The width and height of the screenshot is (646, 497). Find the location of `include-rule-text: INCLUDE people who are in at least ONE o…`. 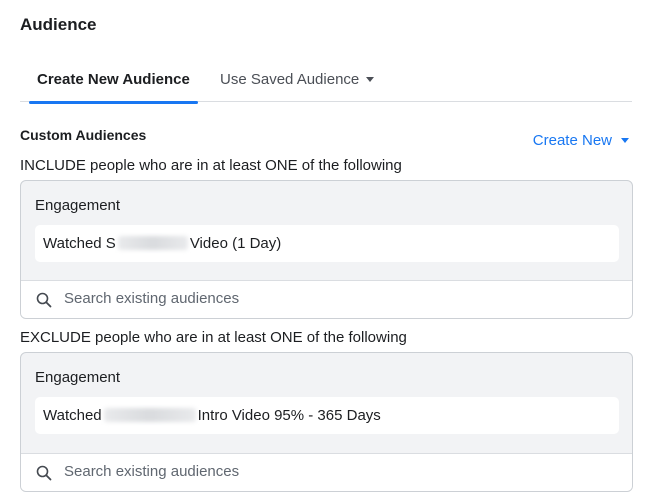

include-rule-text: INCLUDE people who are in at least ONE o… is located at coordinates (211, 165).